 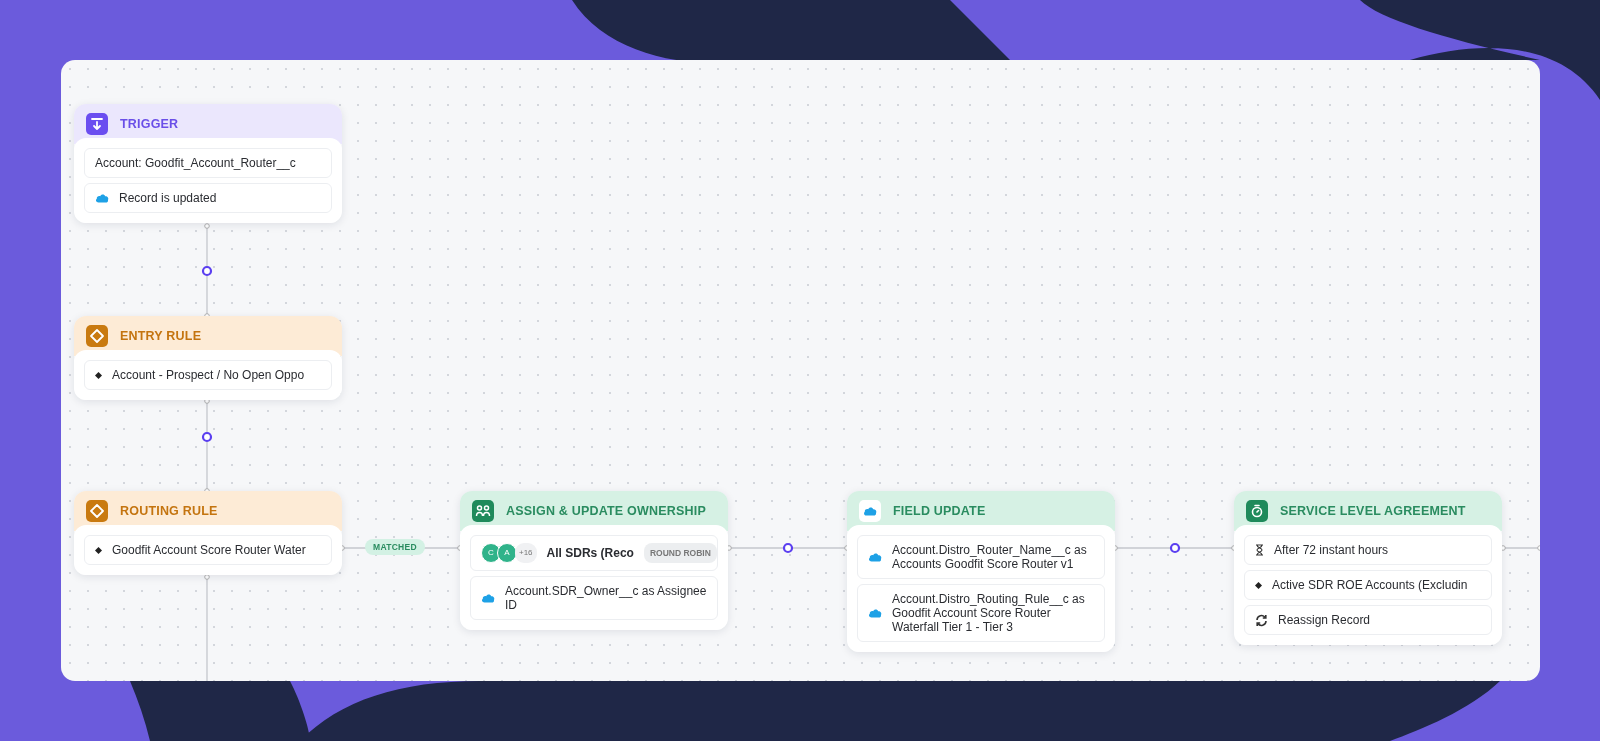 I want to click on node-row: Account.SDR_Owner__c as Assignee ID, so click(x=594, y=598).